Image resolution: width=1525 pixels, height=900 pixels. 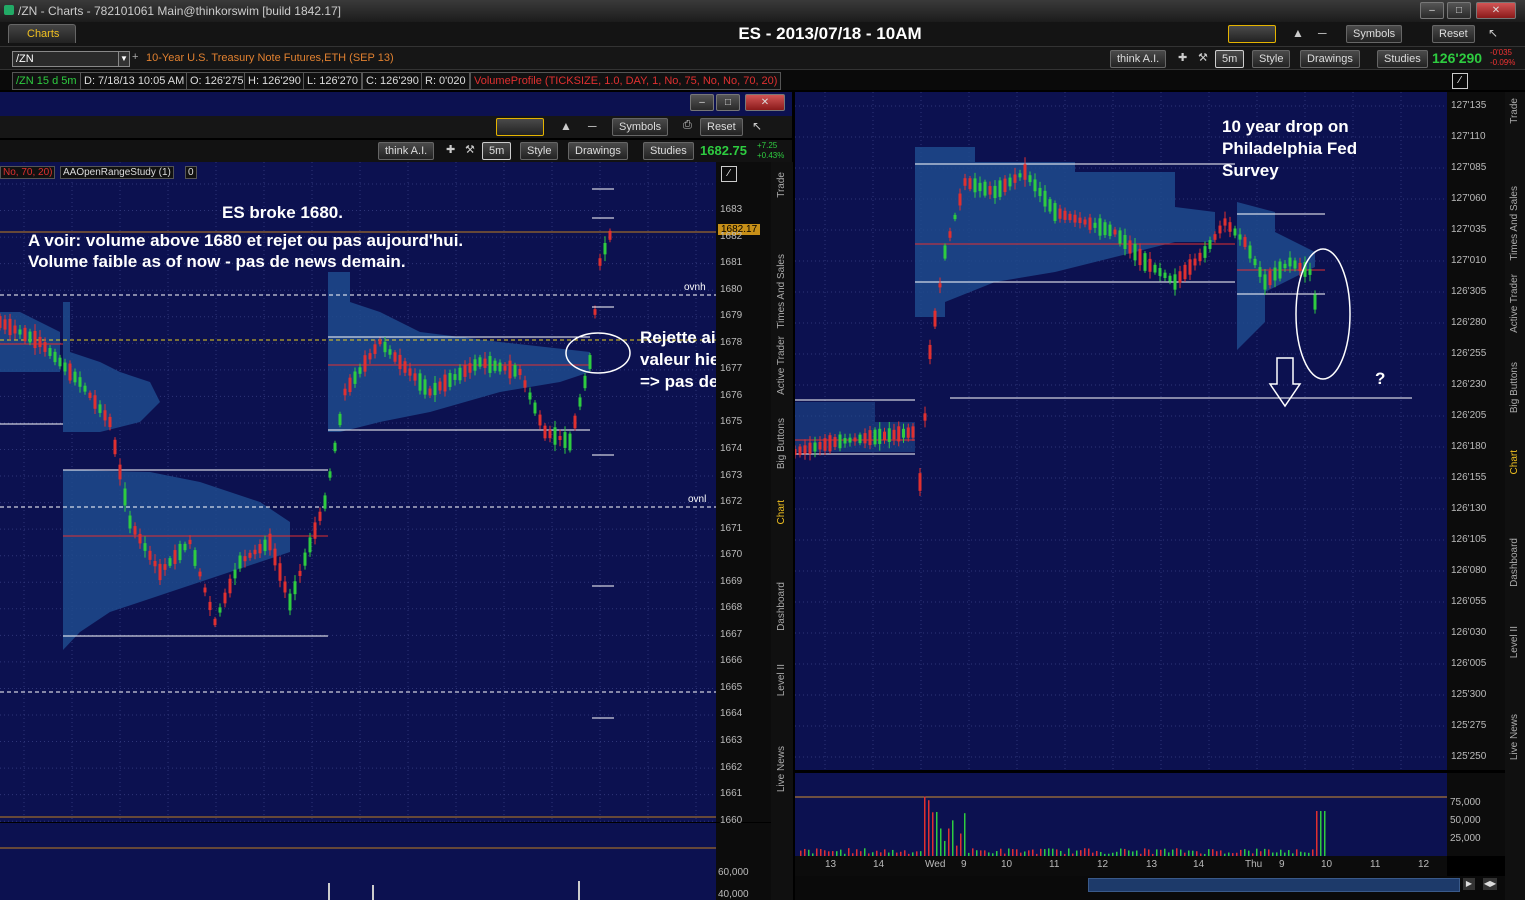 What do you see at coordinates (1274, 885) in the screenshot?
I see `scrollbar-thumb` at bounding box center [1274, 885].